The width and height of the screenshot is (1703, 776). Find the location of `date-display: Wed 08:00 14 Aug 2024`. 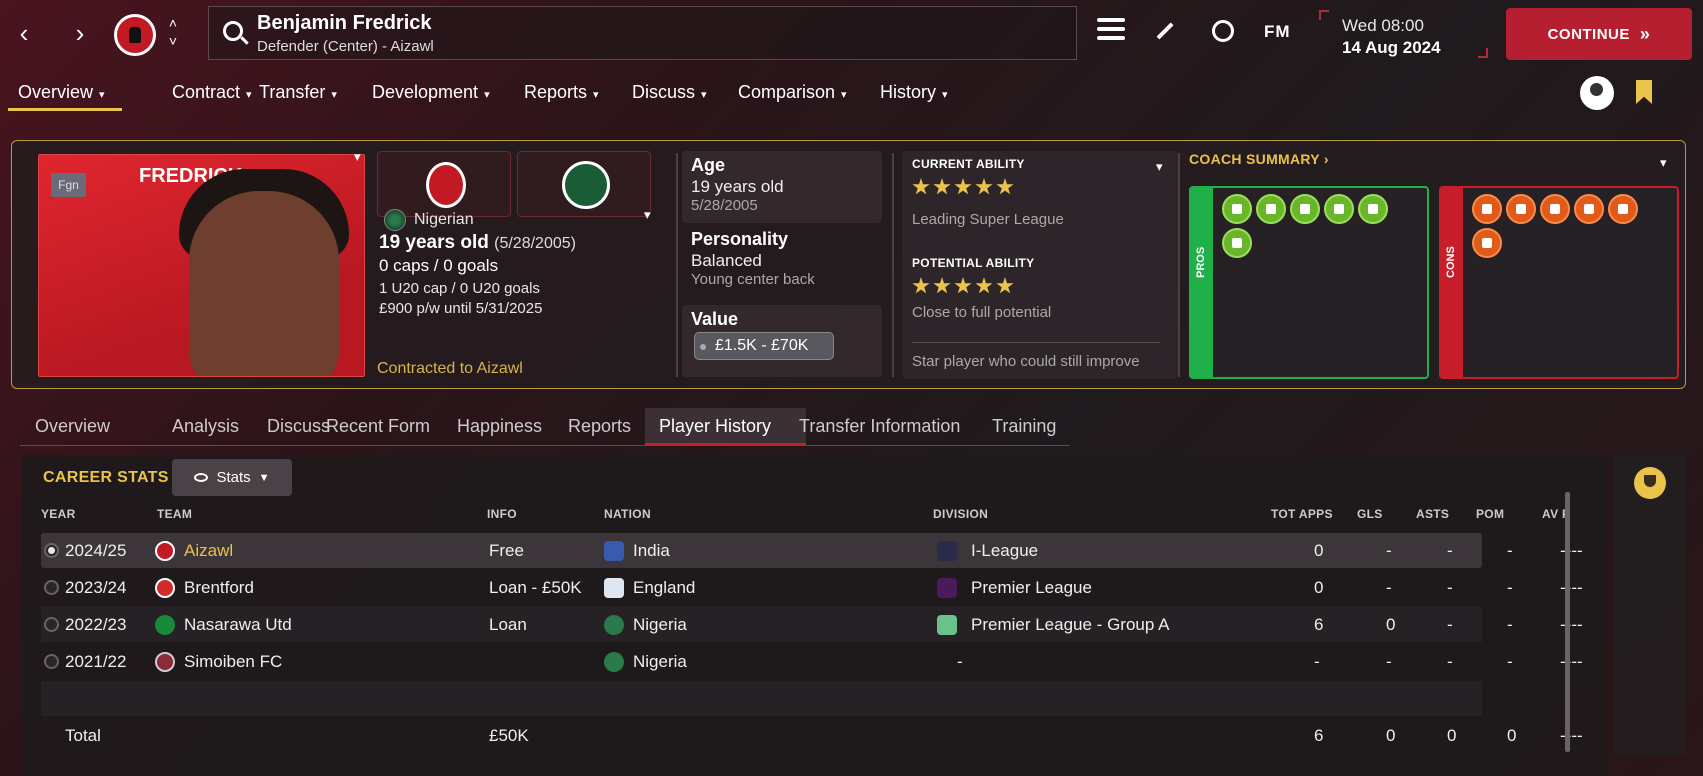

date-display: Wed 08:00 14 Aug 2024 is located at coordinates (1403, 34).